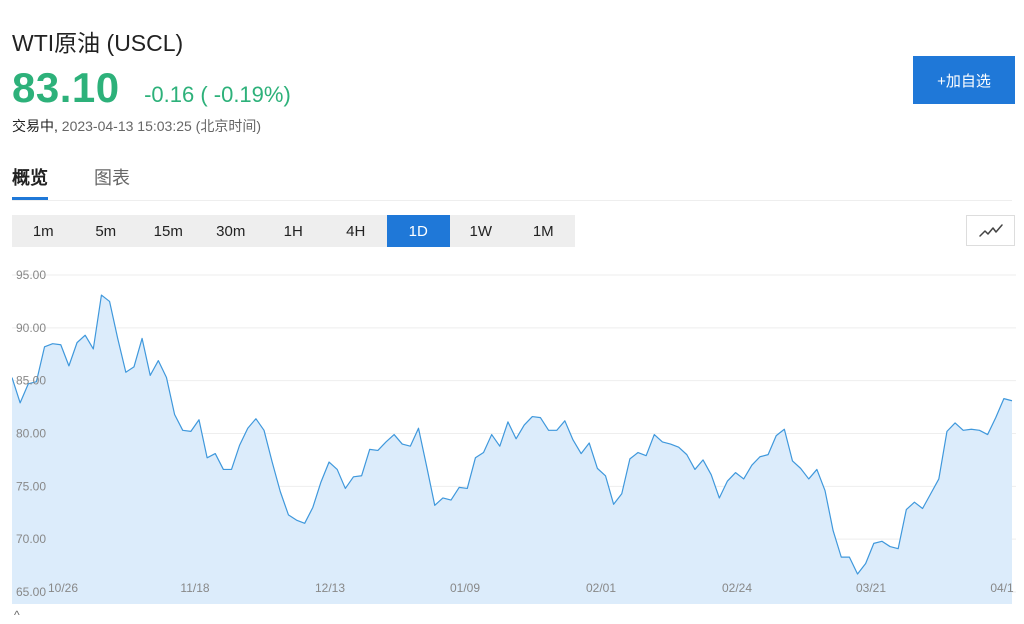 This screenshot has width=1024, height=624. Describe the element at coordinates (31, 539) in the screenshot. I see `y-tick-label: 70.00` at that location.